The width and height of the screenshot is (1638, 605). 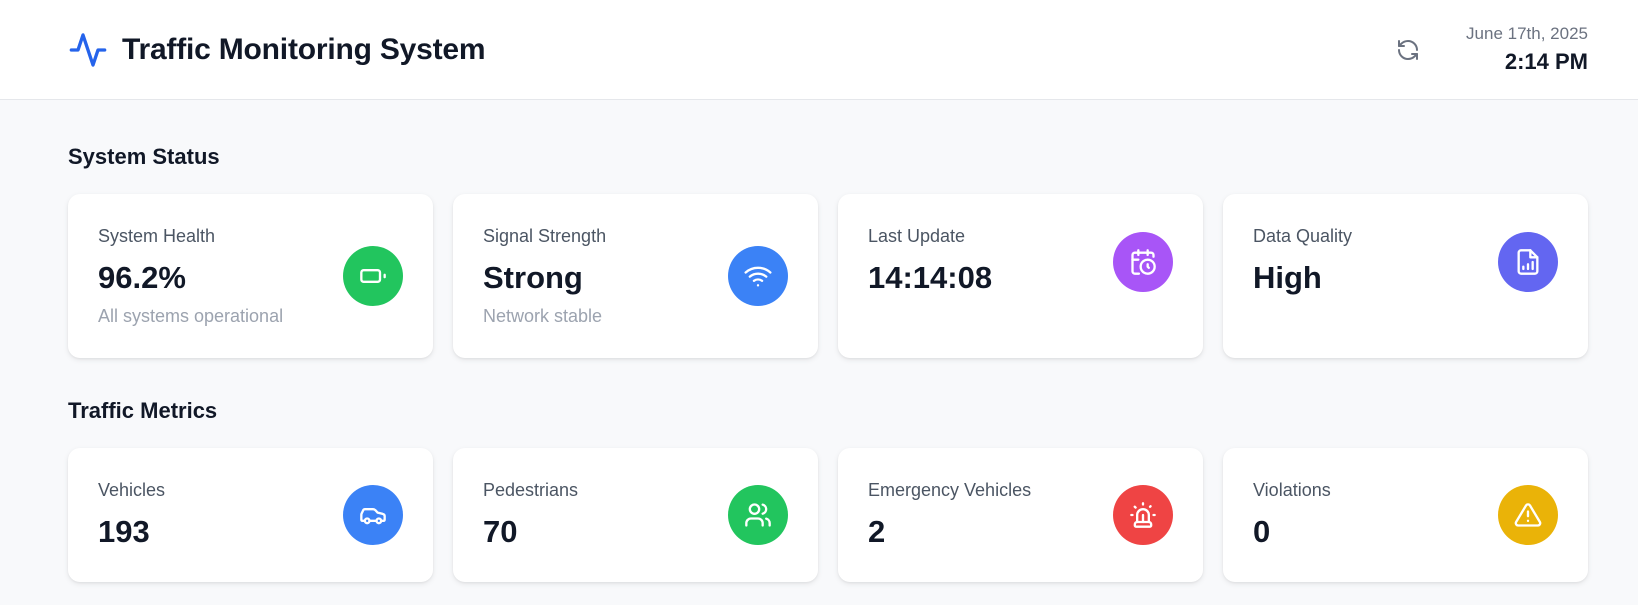 What do you see at coordinates (1528, 262) in the screenshot?
I see `file-chart-icon` at bounding box center [1528, 262].